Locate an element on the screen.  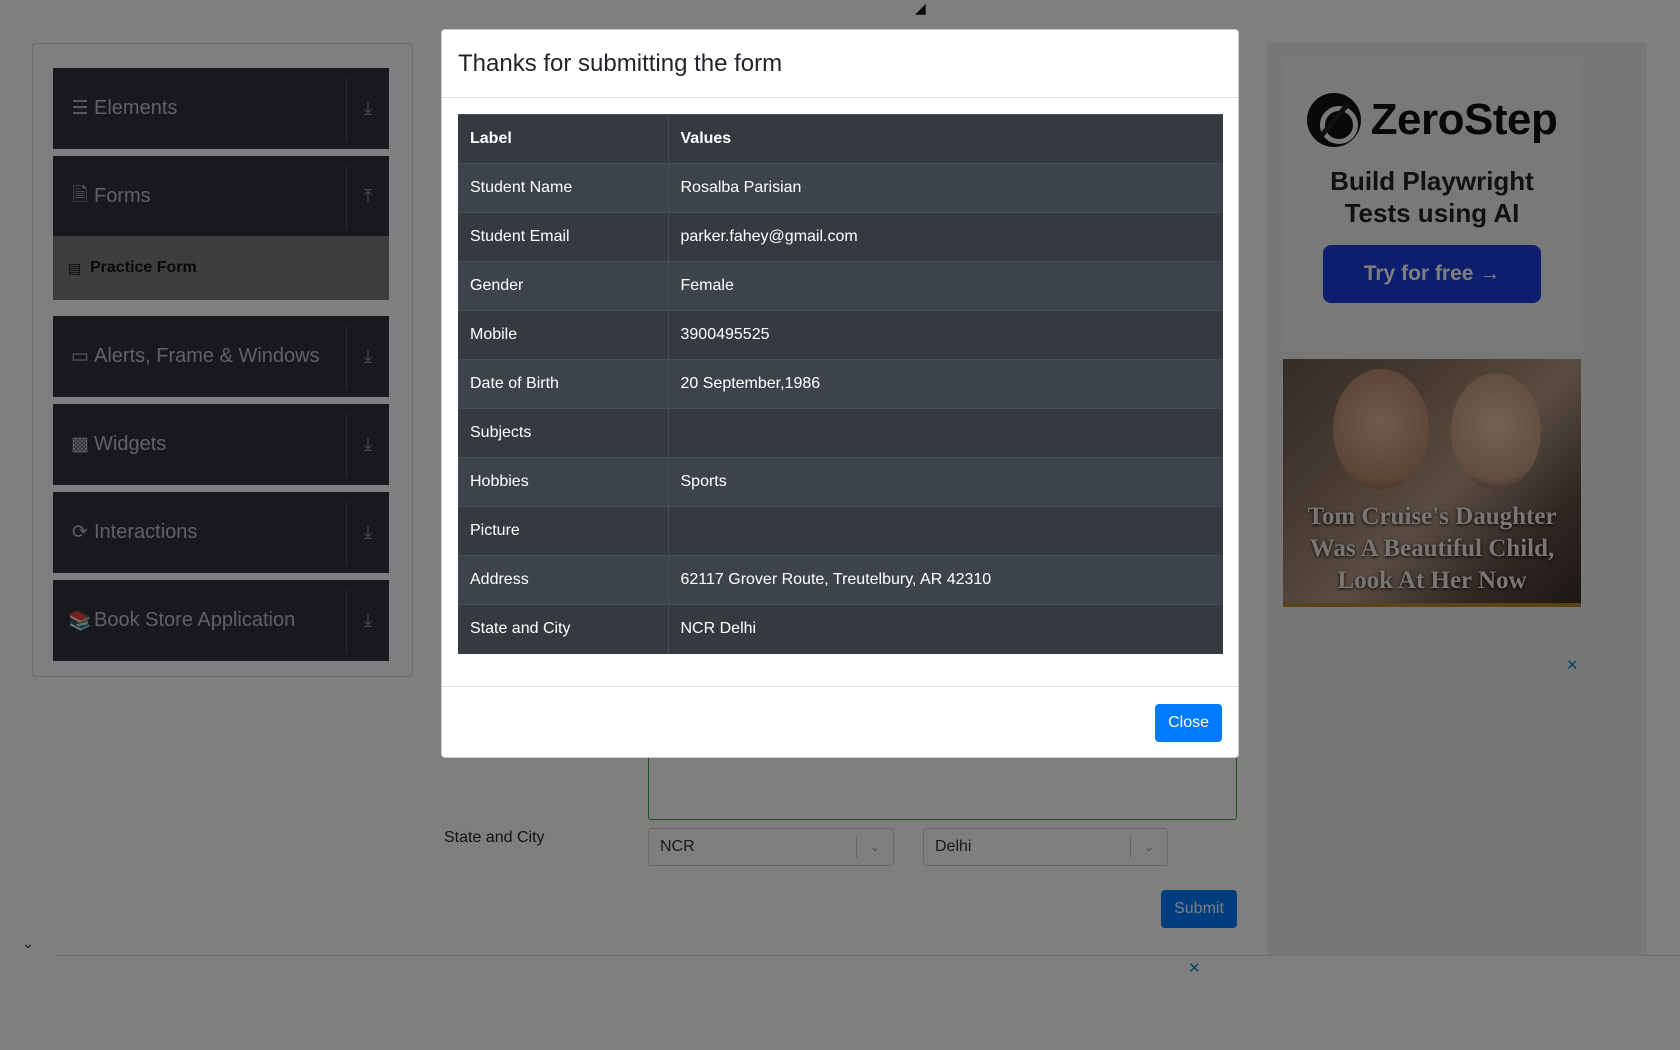
table-row: Gender Female is located at coordinates (840, 286).